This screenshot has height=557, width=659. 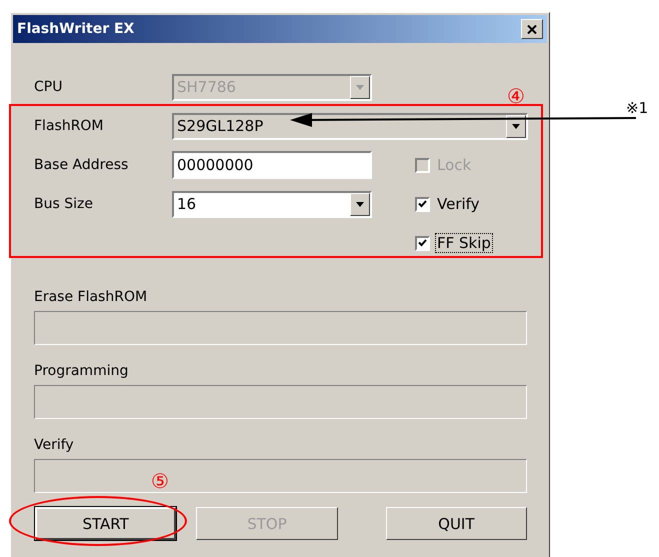 What do you see at coordinates (54, 445) in the screenshot?
I see `progress-label: Verify` at bounding box center [54, 445].